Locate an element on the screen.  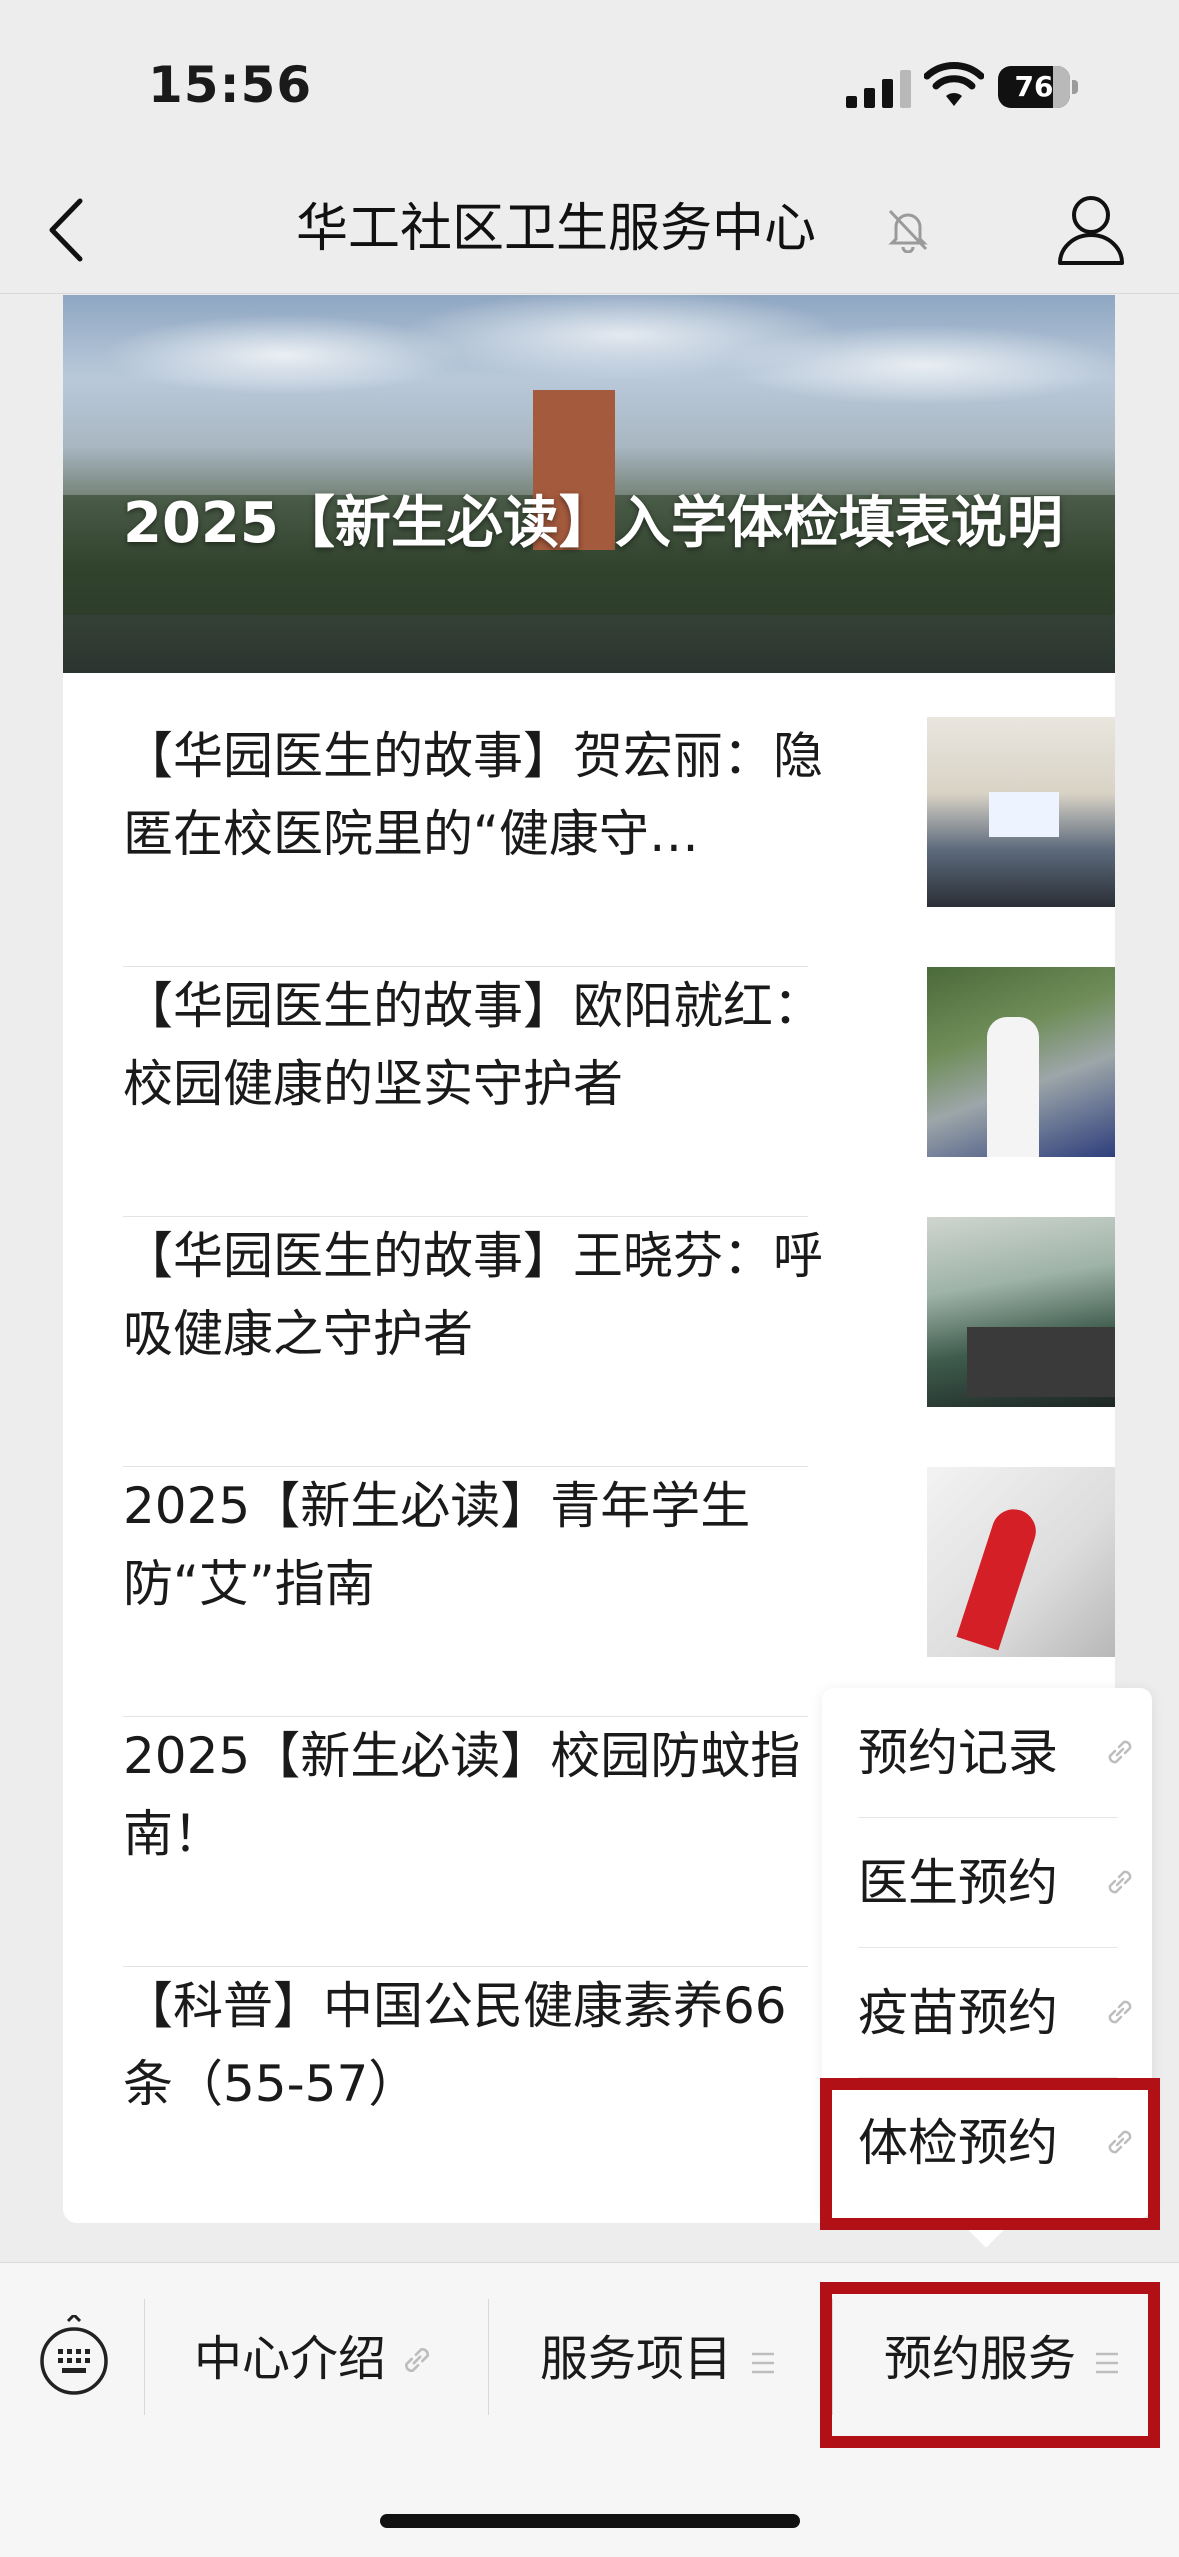
article-item: 2025【新生必读】青年学生防“艾”指南 is located at coordinates (619, 1592).